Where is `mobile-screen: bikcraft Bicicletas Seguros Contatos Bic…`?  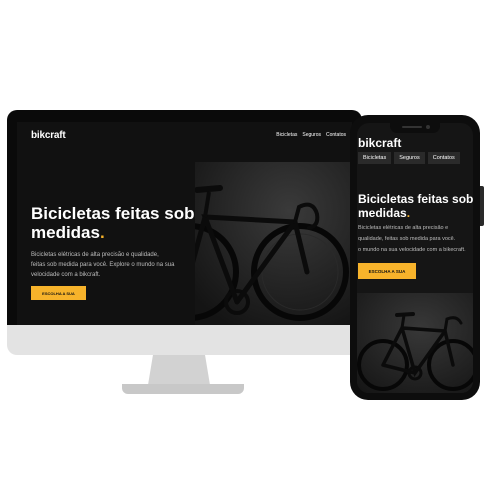
mobile-screen: bikcraft Bicicletas Seguros Contatos Bic… is located at coordinates (415, 258).